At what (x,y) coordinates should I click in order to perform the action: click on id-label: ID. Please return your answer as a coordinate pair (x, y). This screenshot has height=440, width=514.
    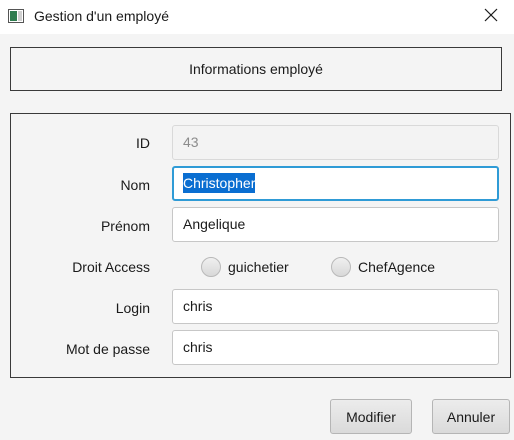
    Looking at the image, I should click on (143, 143).